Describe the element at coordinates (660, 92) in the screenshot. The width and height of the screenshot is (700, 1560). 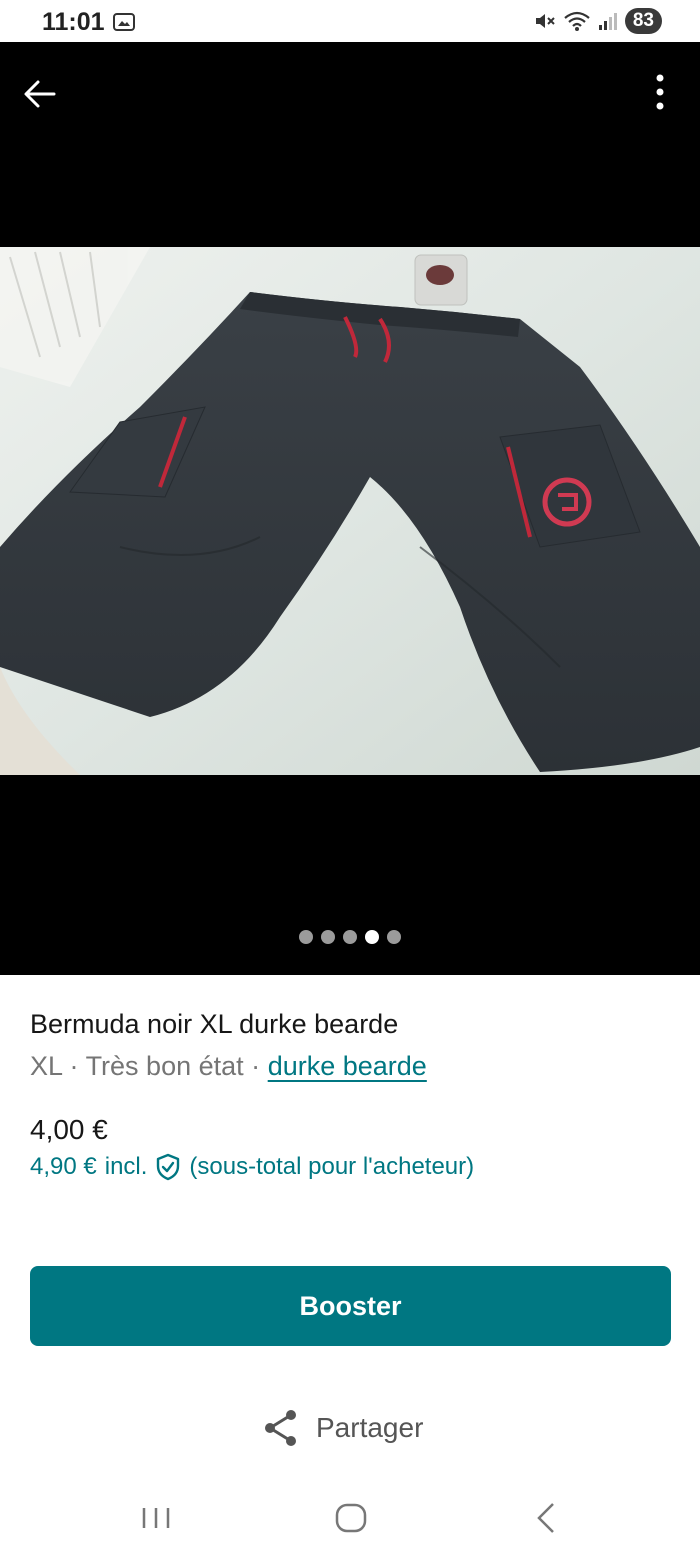
I see `more-vertical-icon` at that location.